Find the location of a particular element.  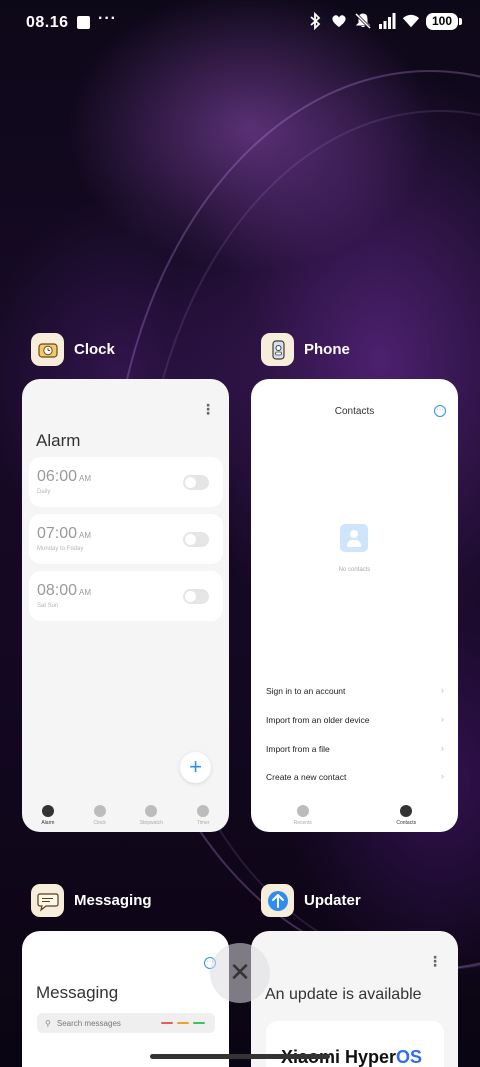

bluetooth-icon is located at coordinates (315, 21).